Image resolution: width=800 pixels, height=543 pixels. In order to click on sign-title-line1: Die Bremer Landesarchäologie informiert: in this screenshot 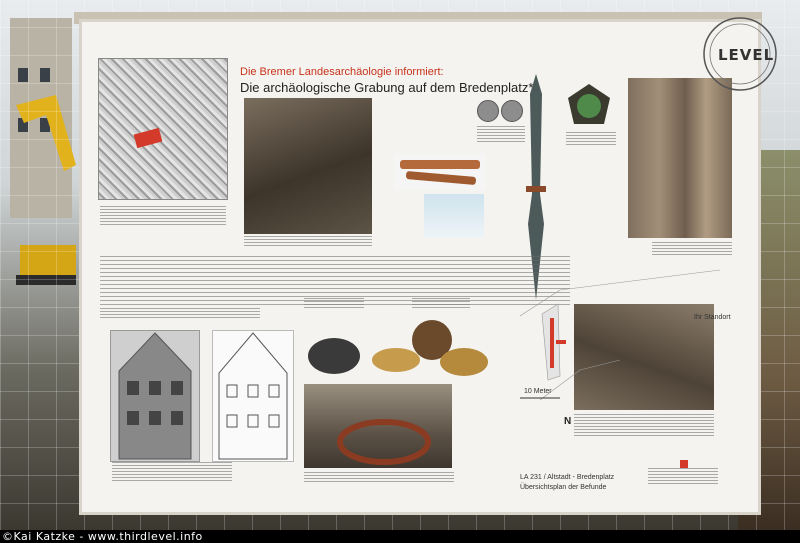, I will do `click(342, 72)`.